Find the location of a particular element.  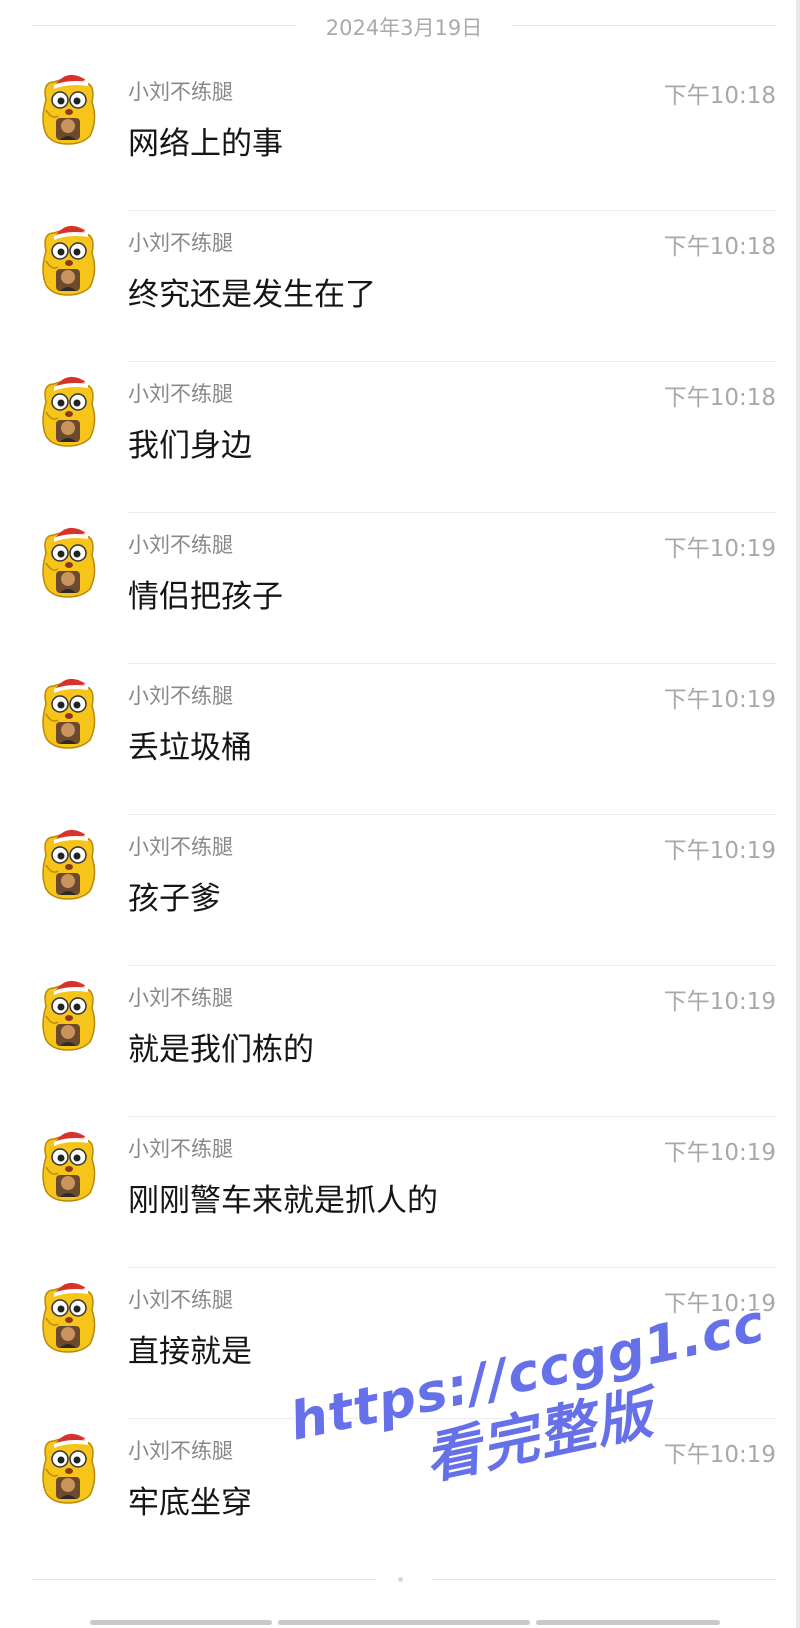

date-divider: 2024年3月19日 is located at coordinates (404, 26).